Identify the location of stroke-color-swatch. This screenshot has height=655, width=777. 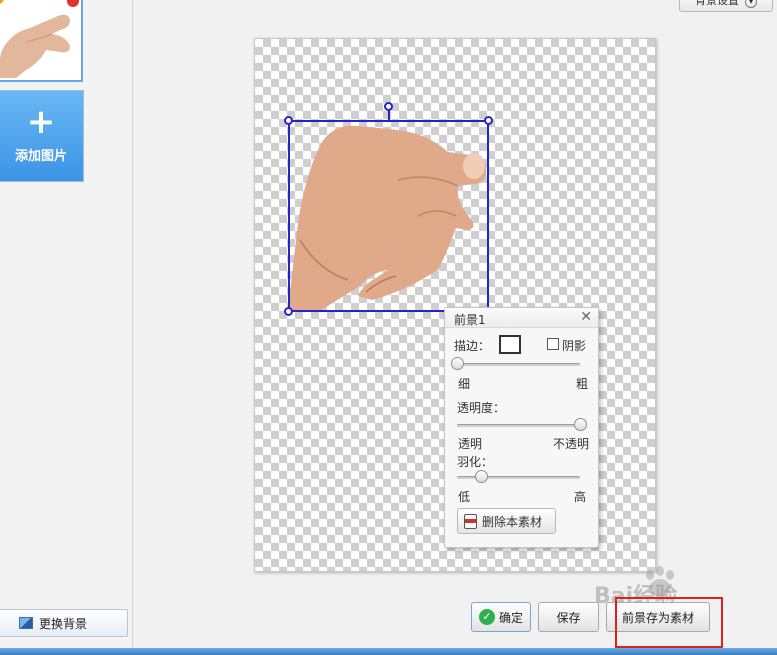
(510, 344).